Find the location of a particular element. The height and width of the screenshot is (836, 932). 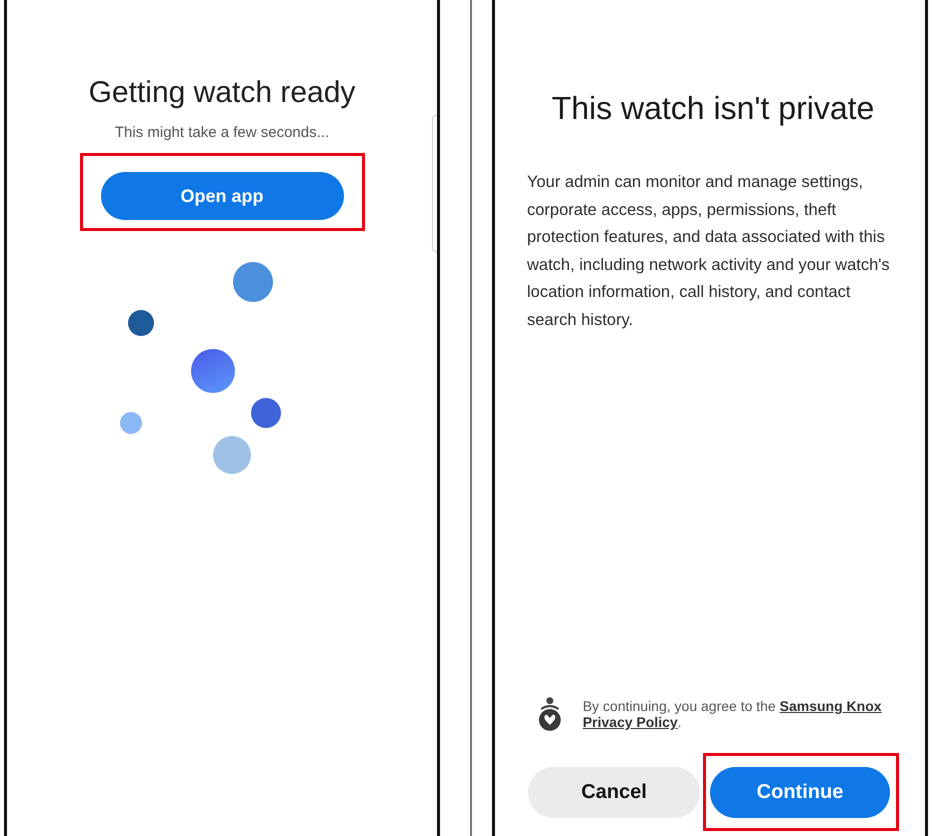

privacy-policy-link: Privacy Policy is located at coordinates (630, 722).